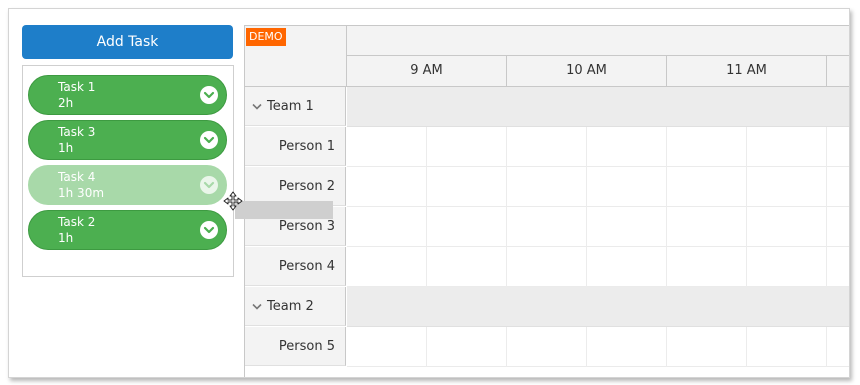  What do you see at coordinates (295, 346) in the screenshot?
I see `row-header-person: Person 5` at bounding box center [295, 346].